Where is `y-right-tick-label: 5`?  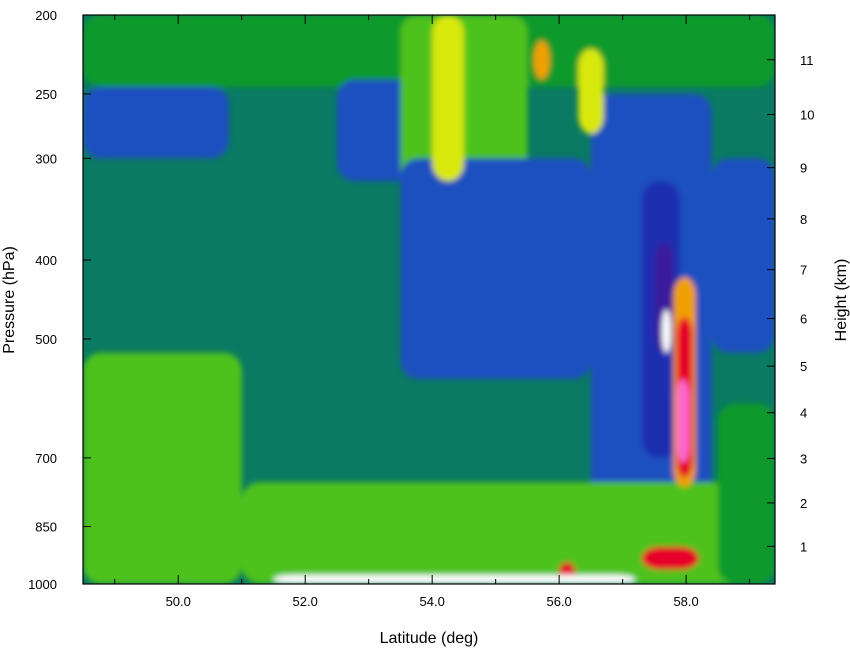 y-right-tick-label: 5 is located at coordinates (803, 366).